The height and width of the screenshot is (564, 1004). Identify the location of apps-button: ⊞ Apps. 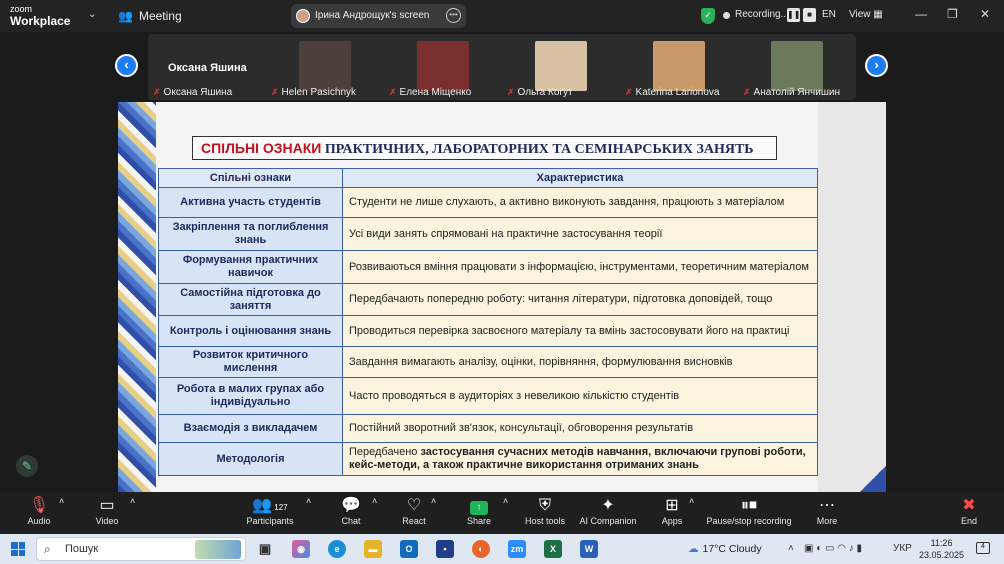
(672, 511).